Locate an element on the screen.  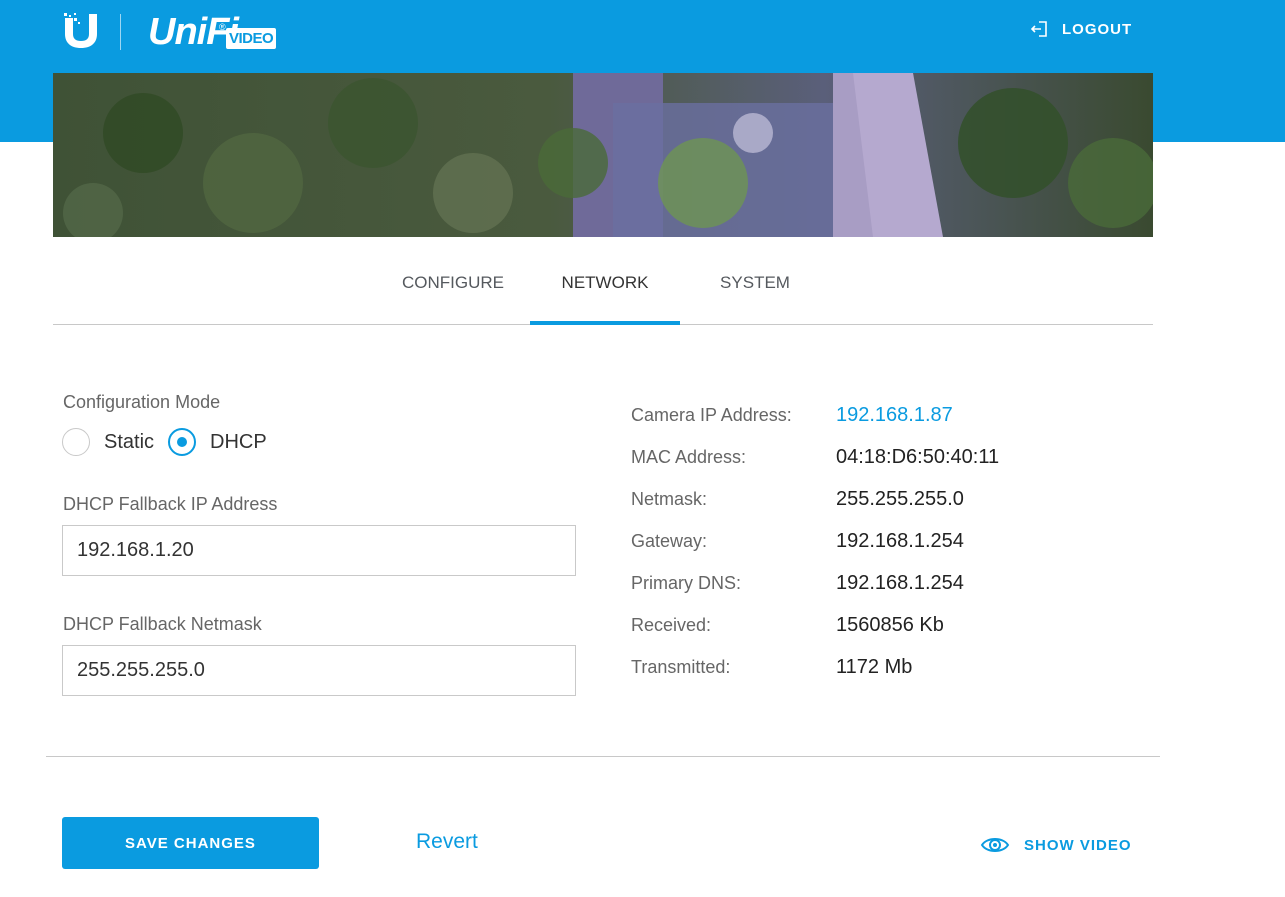
footer-divider is located at coordinates (603, 756).